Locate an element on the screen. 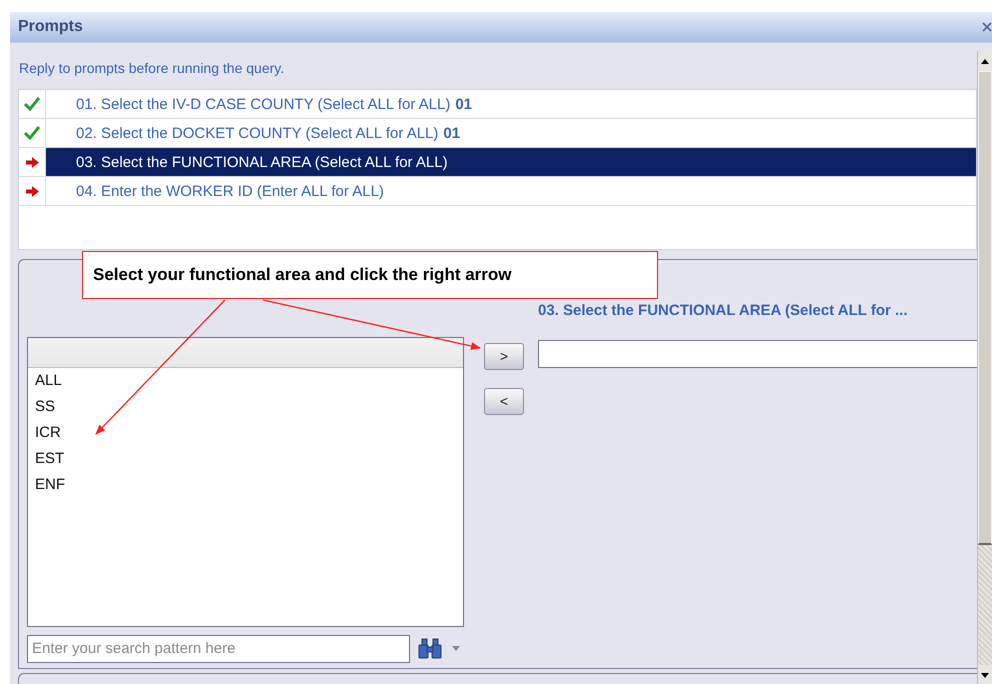 Image resolution: width=992 pixels, height=684 pixels. scroll-thumb is located at coordinates (985, 308).